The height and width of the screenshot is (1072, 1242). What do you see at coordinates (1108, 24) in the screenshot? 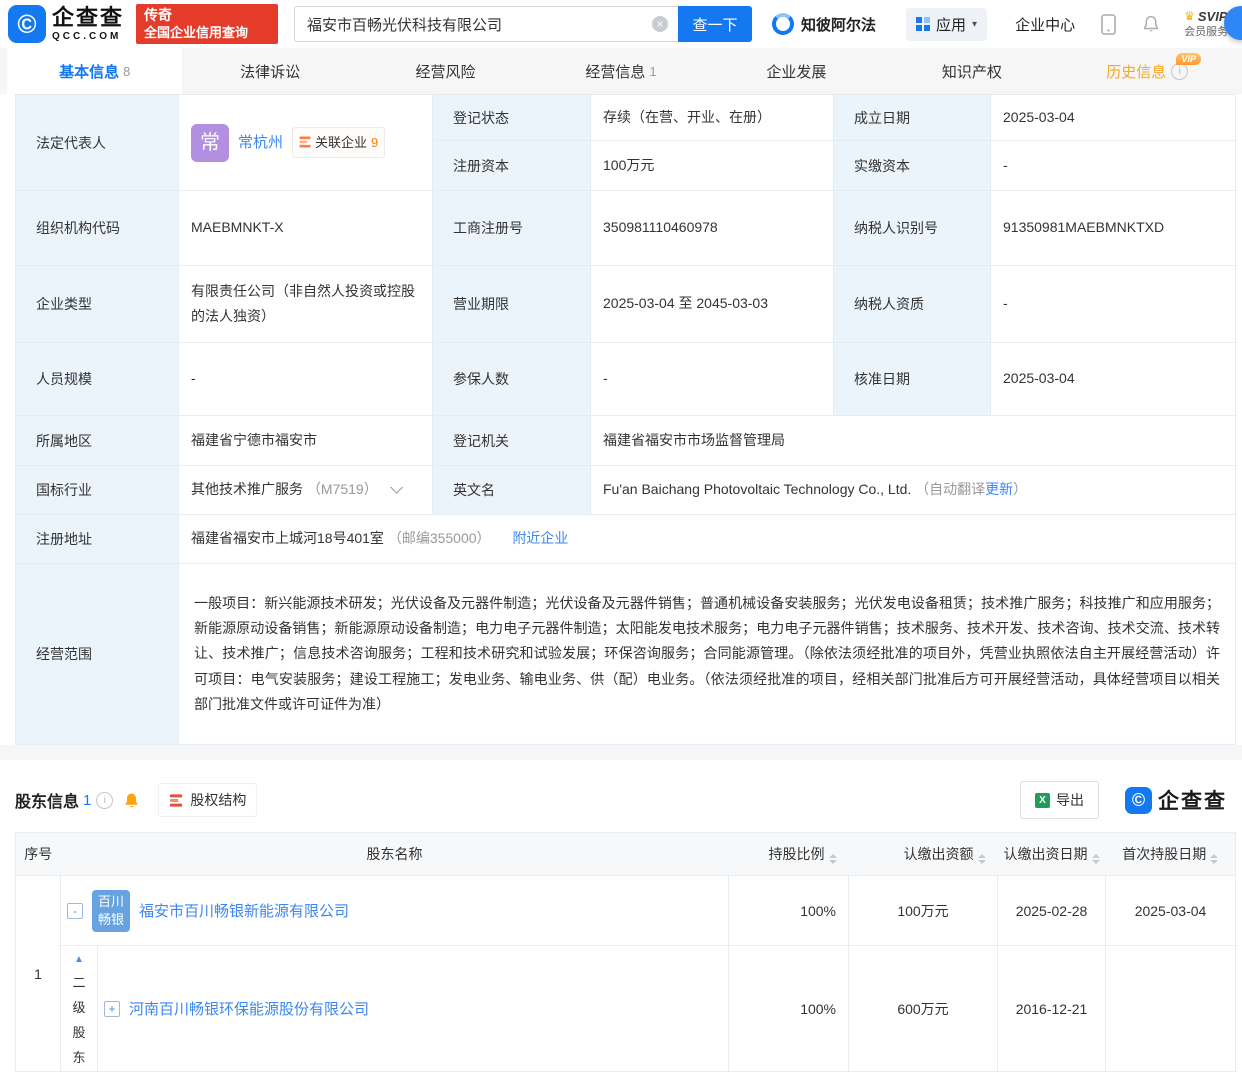
I see `mobile-app-icon` at bounding box center [1108, 24].